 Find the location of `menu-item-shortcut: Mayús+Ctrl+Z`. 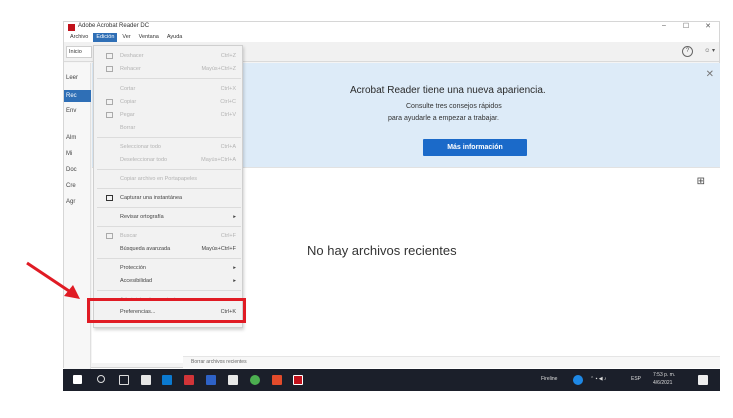

menu-item-shortcut: Mayús+Ctrl+Z is located at coordinates (218, 69).